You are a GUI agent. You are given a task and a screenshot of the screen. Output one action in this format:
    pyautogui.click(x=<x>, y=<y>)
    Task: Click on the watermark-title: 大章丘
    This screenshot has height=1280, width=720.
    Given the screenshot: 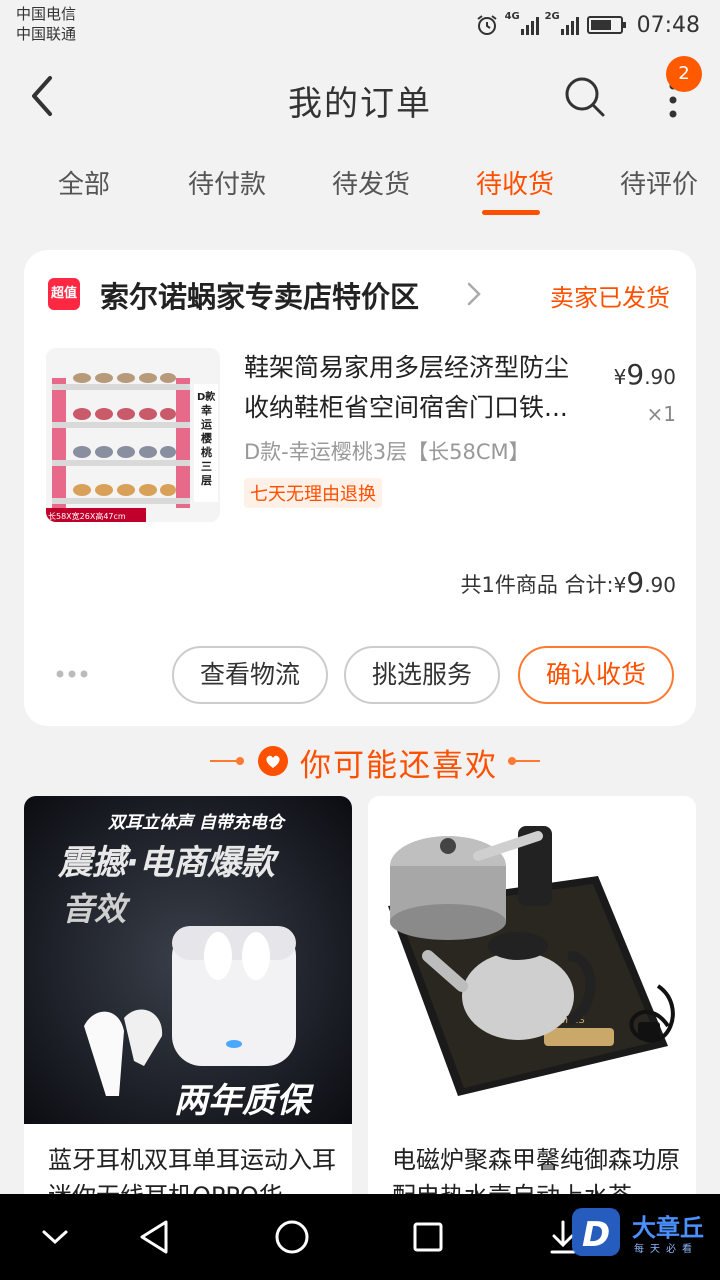 What is the action you would take?
    pyautogui.click(x=668, y=1228)
    